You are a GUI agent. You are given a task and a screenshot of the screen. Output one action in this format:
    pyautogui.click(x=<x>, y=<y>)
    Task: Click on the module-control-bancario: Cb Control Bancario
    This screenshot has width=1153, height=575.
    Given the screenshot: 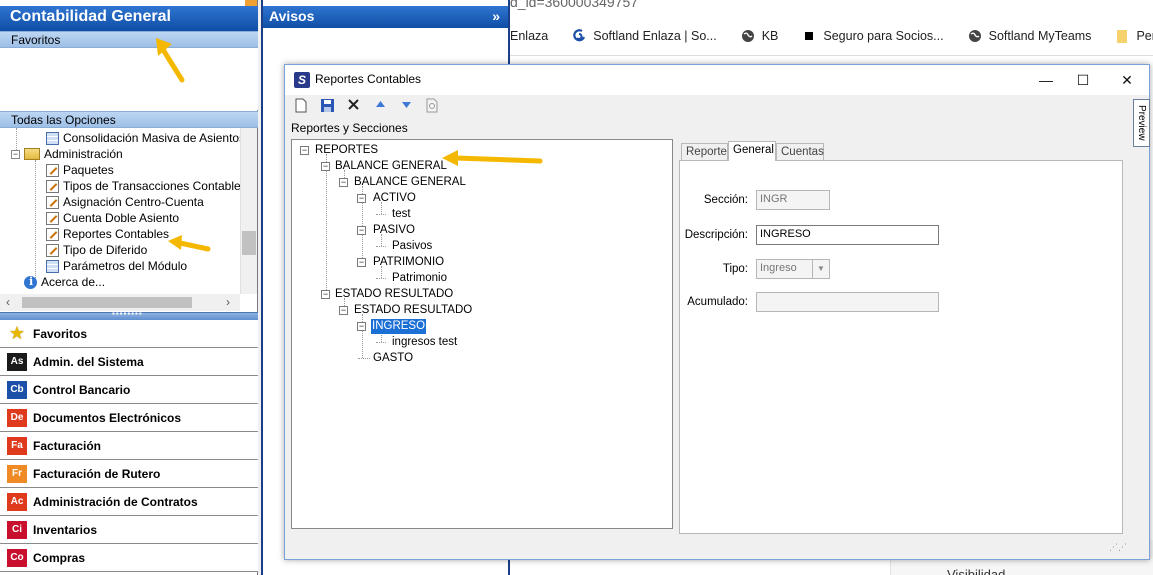 What is the action you would take?
    pyautogui.click(x=129, y=390)
    